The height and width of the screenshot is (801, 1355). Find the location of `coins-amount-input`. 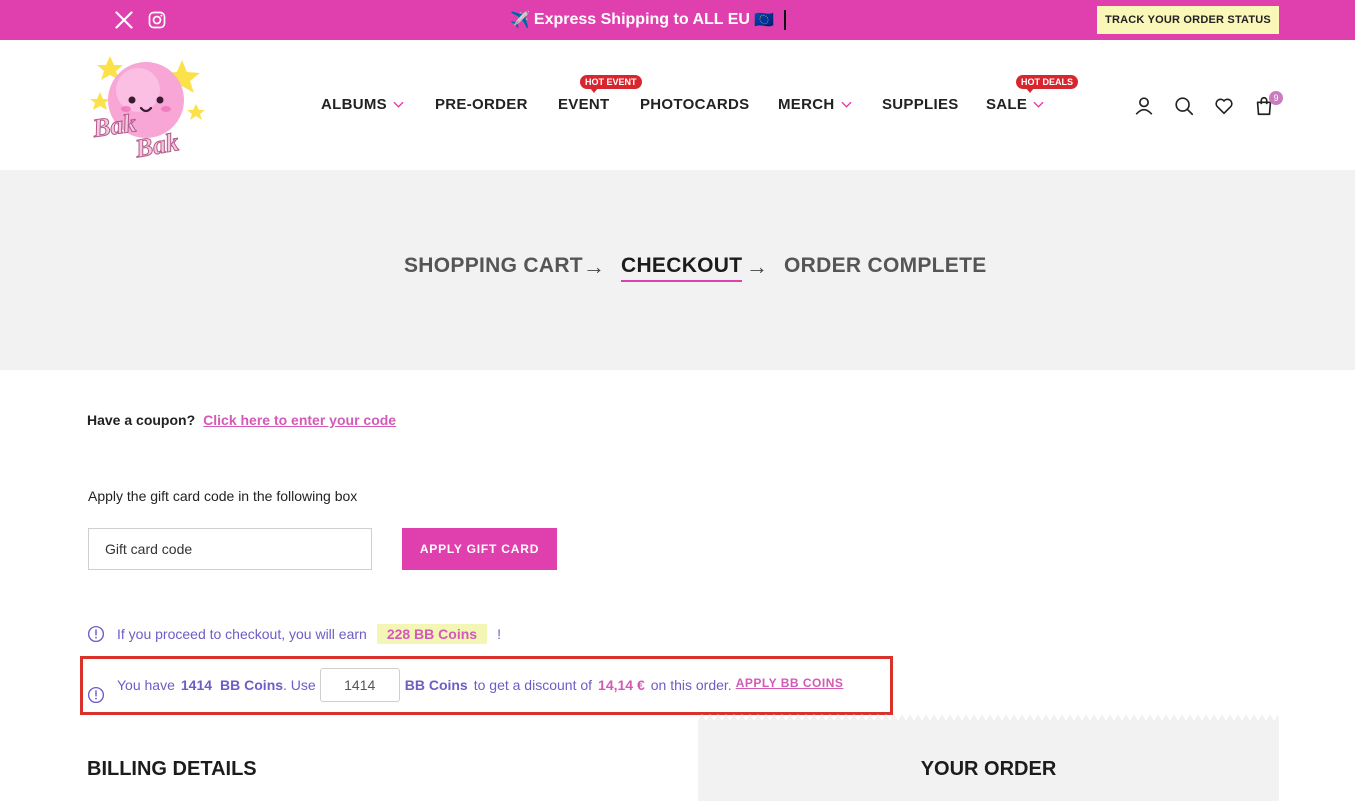

coins-amount-input is located at coordinates (359, 685).